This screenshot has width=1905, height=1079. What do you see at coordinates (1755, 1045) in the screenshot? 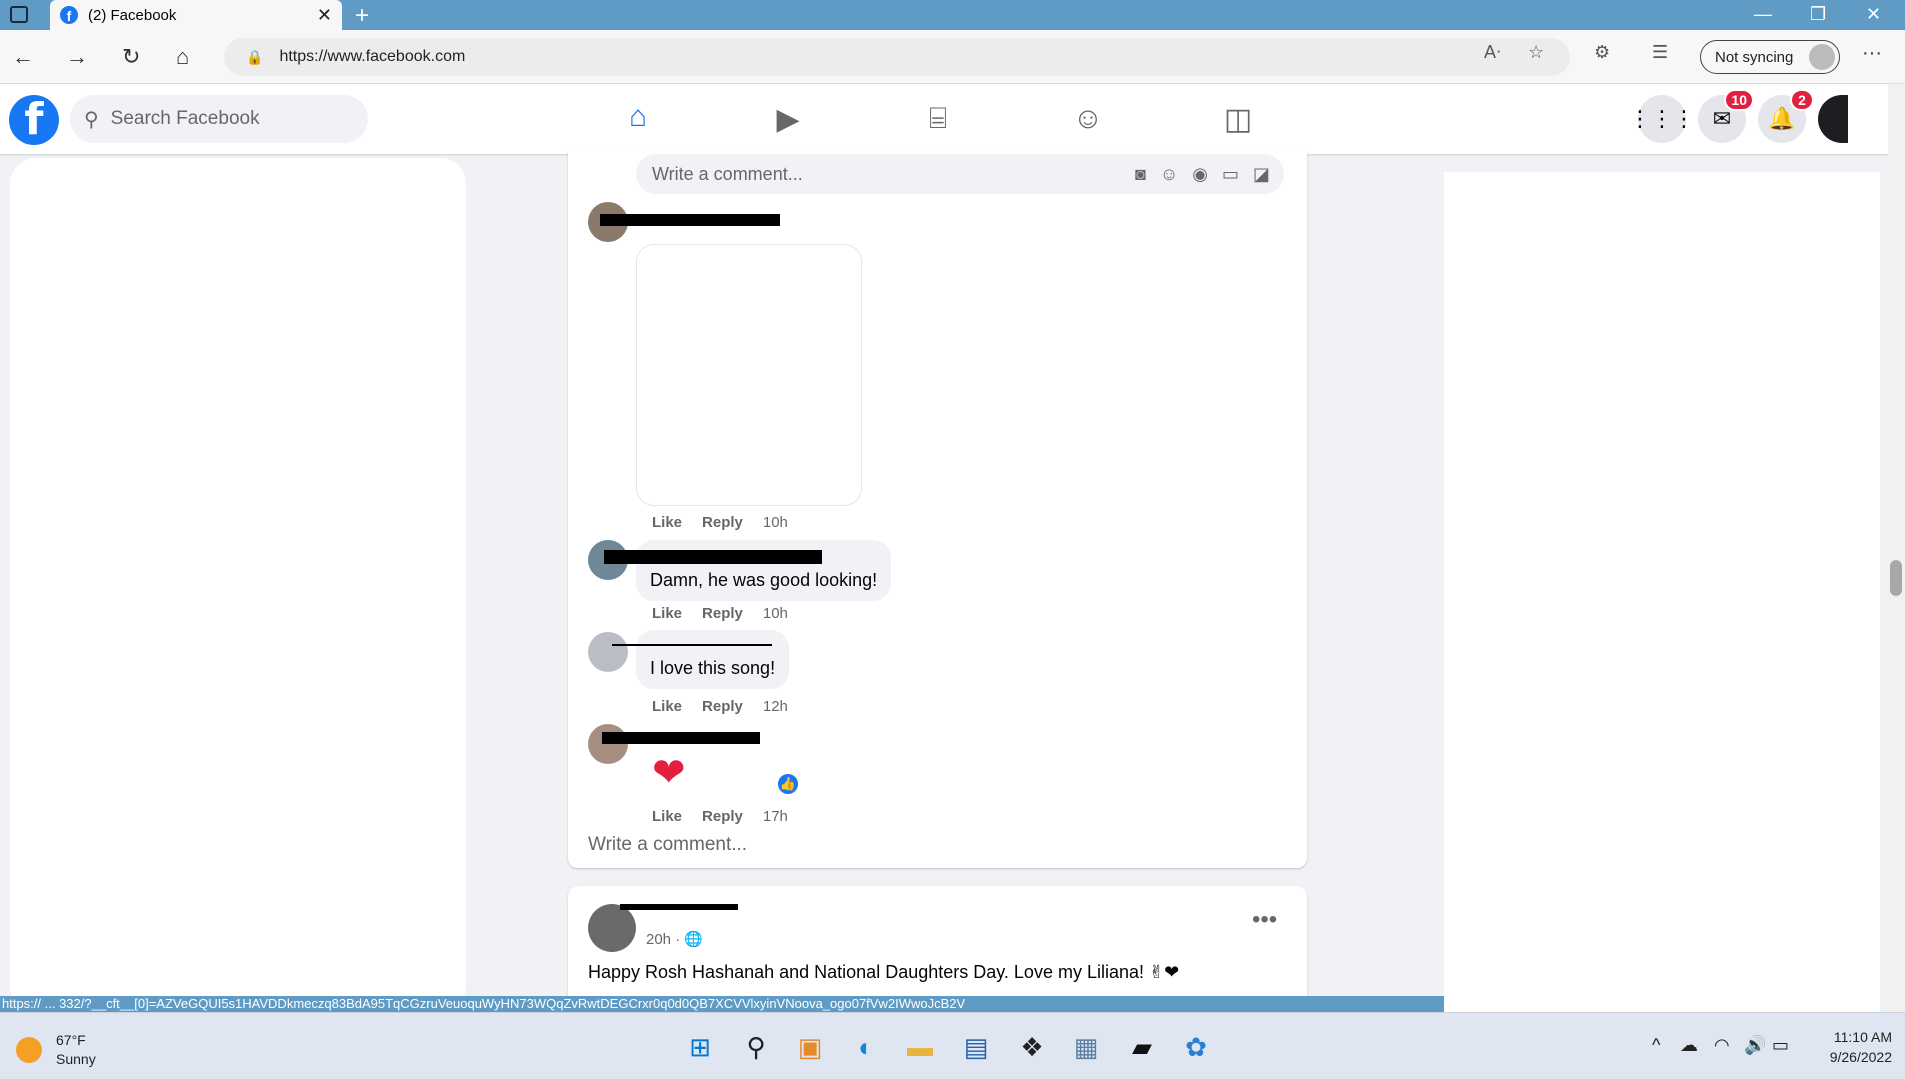
I see `volume-icon: 🔊` at bounding box center [1755, 1045].